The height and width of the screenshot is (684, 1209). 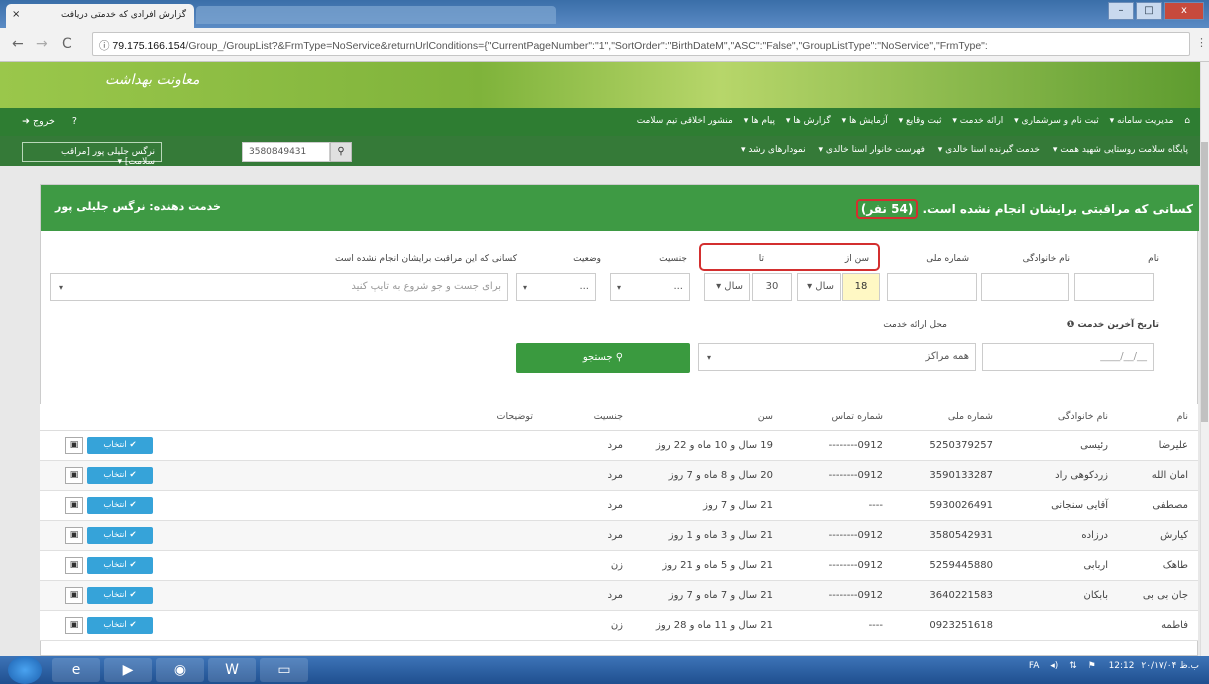 I want to click on clock-time: 12:12, so click(x=1122, y=666).